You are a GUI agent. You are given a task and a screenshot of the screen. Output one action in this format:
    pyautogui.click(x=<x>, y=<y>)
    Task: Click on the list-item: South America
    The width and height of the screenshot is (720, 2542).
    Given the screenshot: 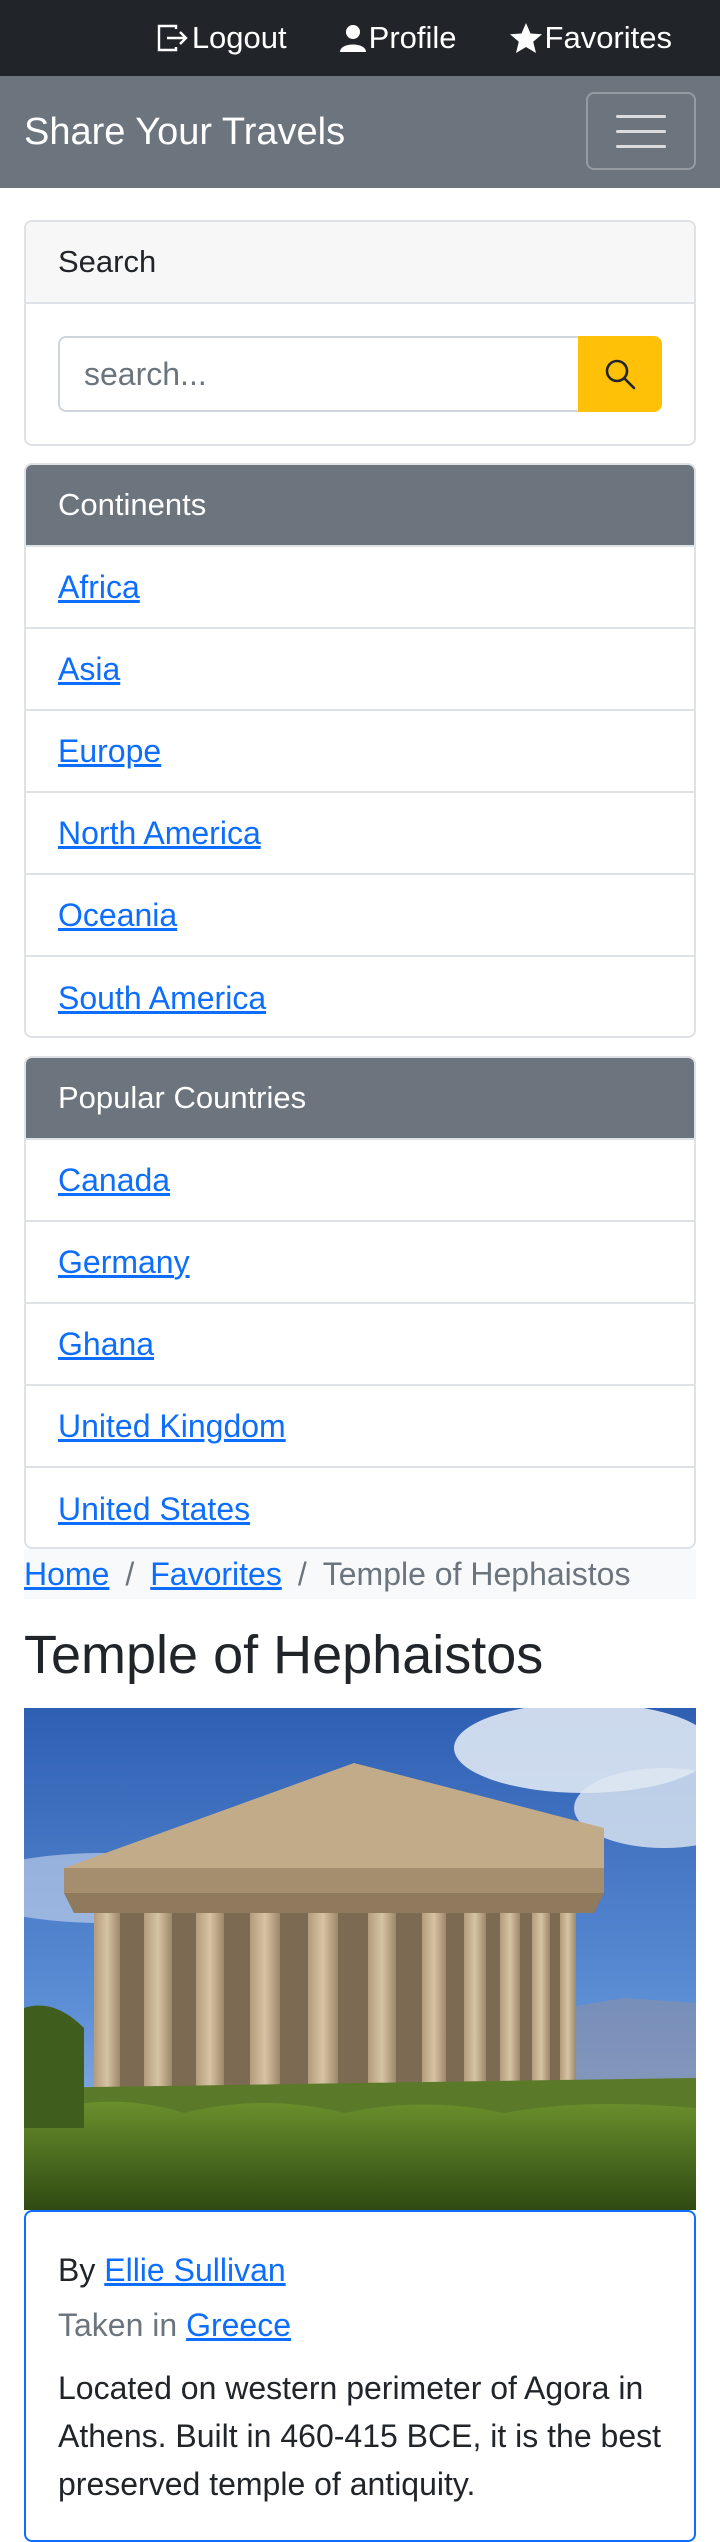 What is the action you would take?
    pyautogui.click(x=360, y=996)
    